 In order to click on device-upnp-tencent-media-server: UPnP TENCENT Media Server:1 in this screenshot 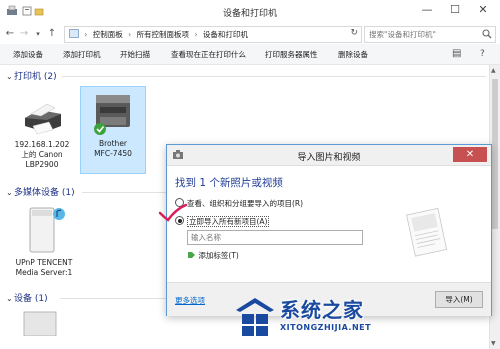, I will do `click(44, 242)`.